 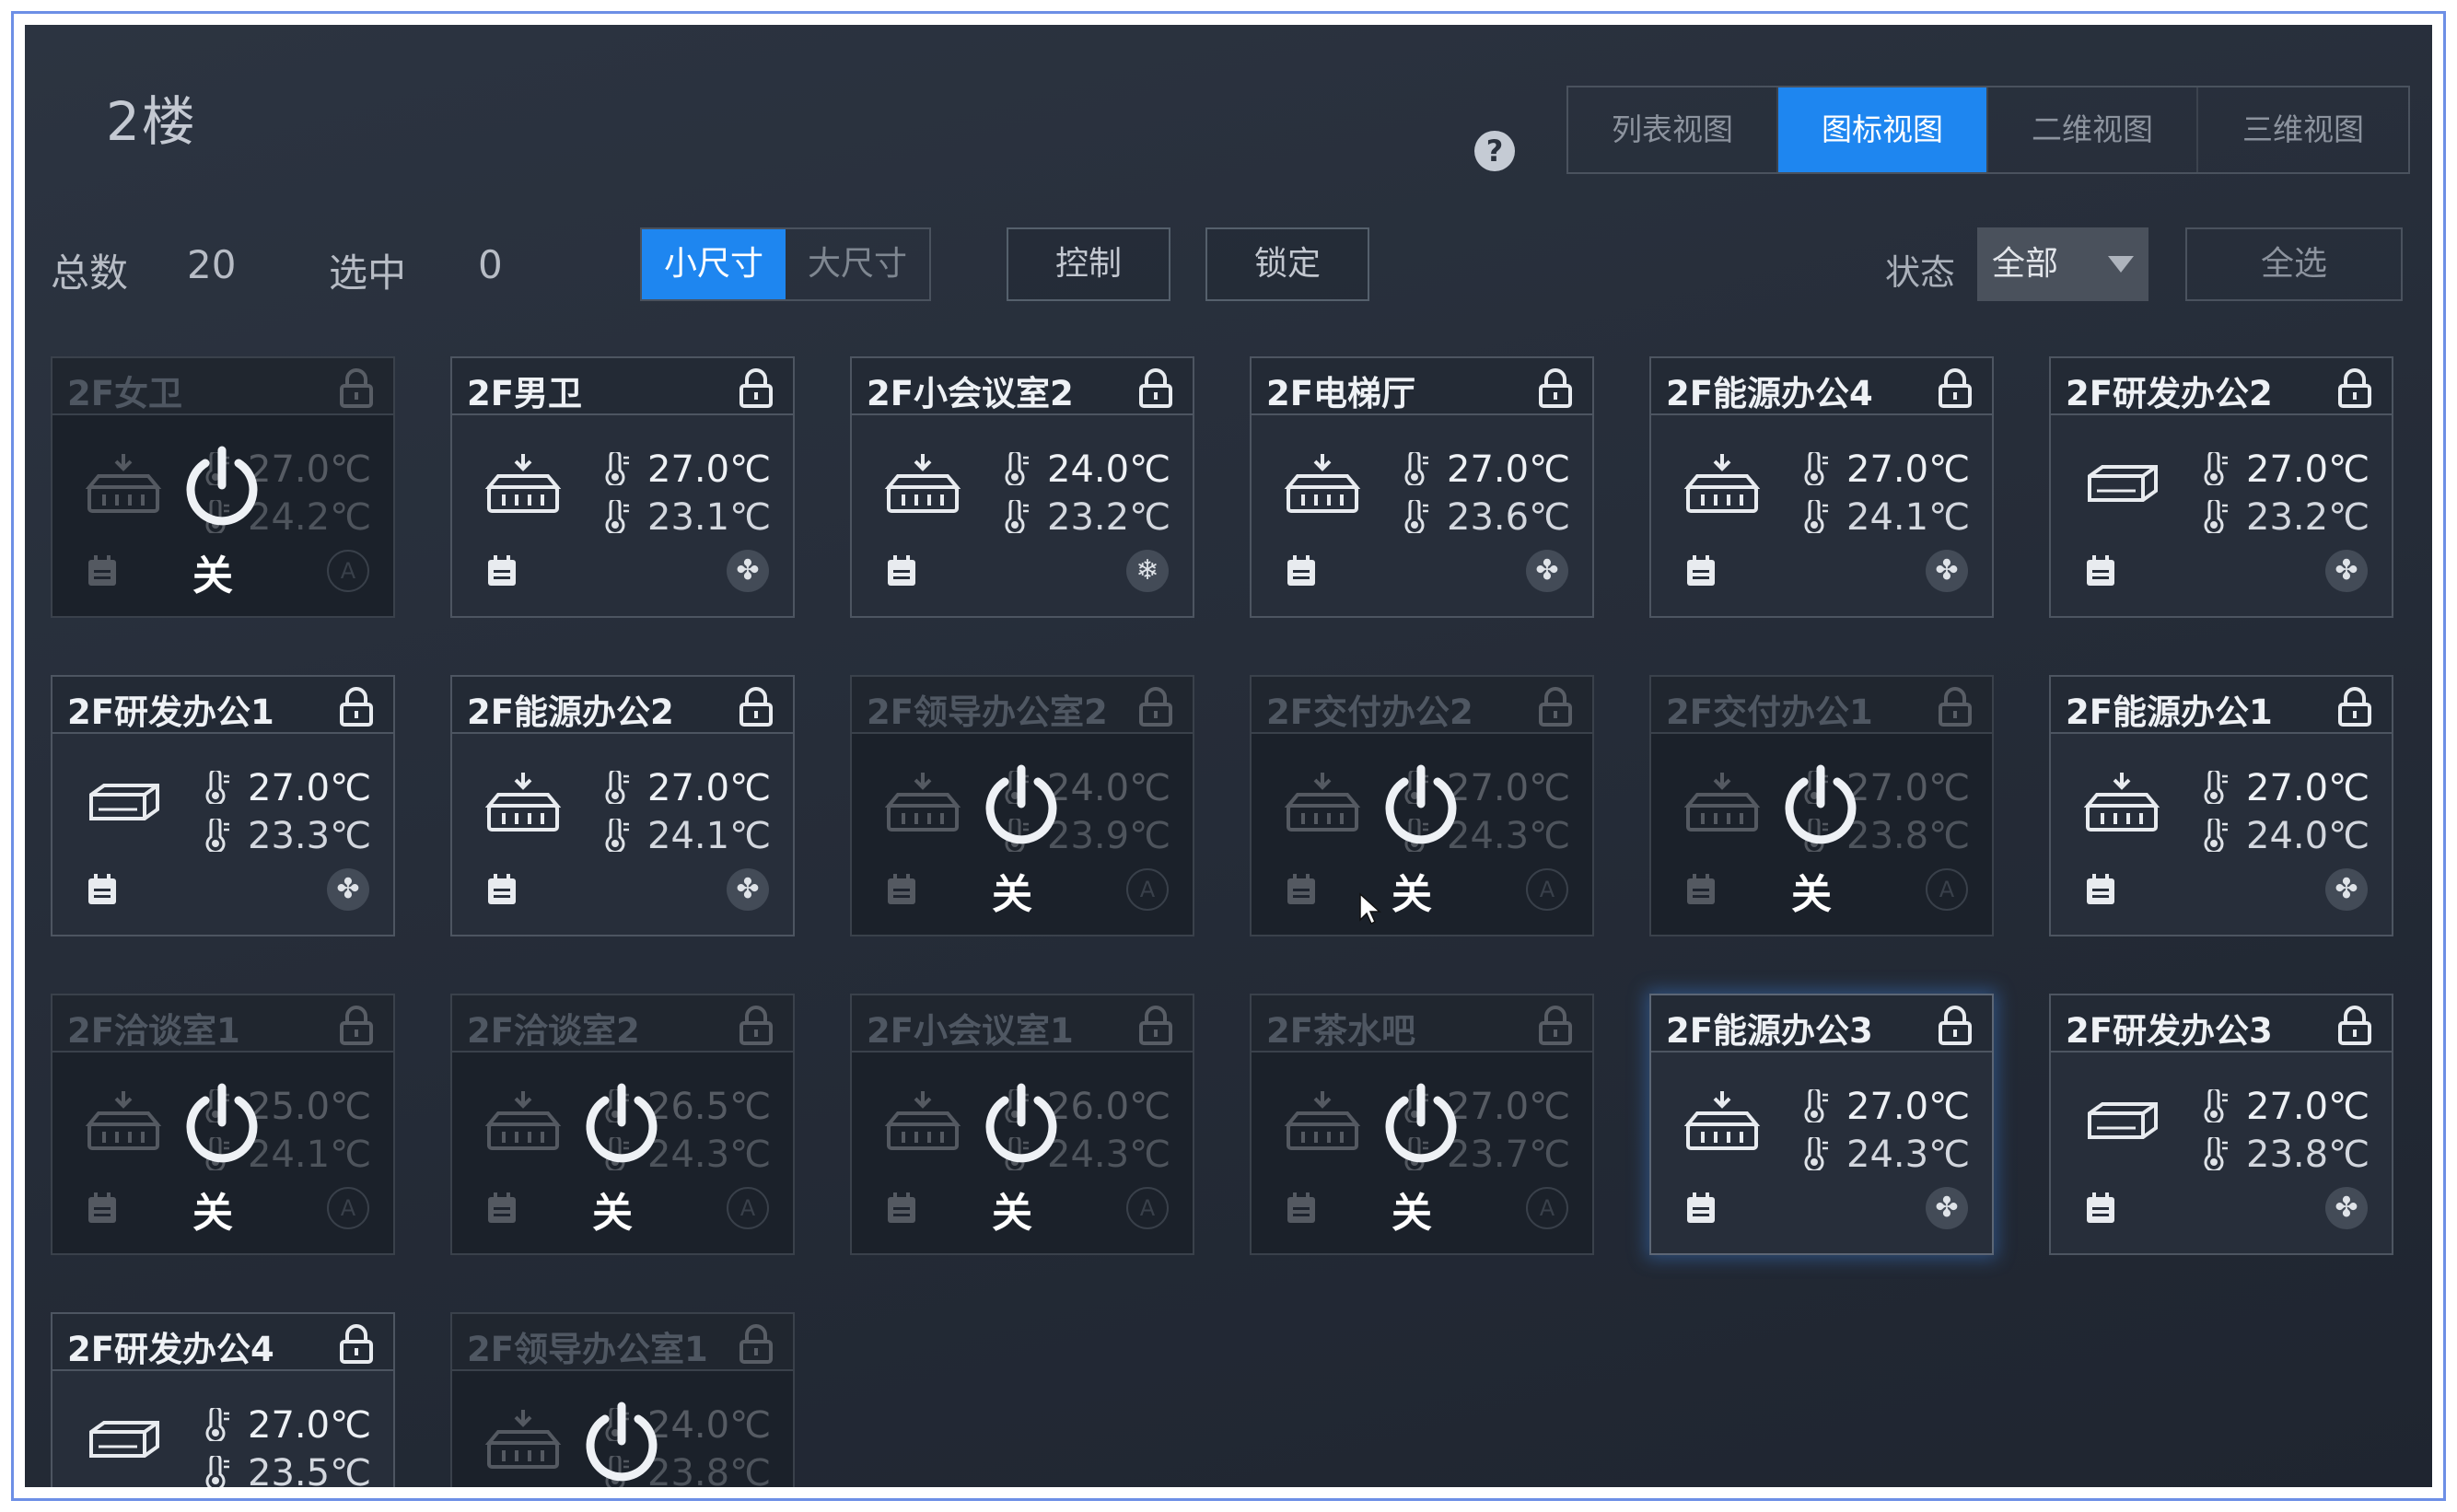 What do you see at coordinates (1494, 151) in the screenshot?
I see `help-icon: ?` at bounding box center [1494, 151].